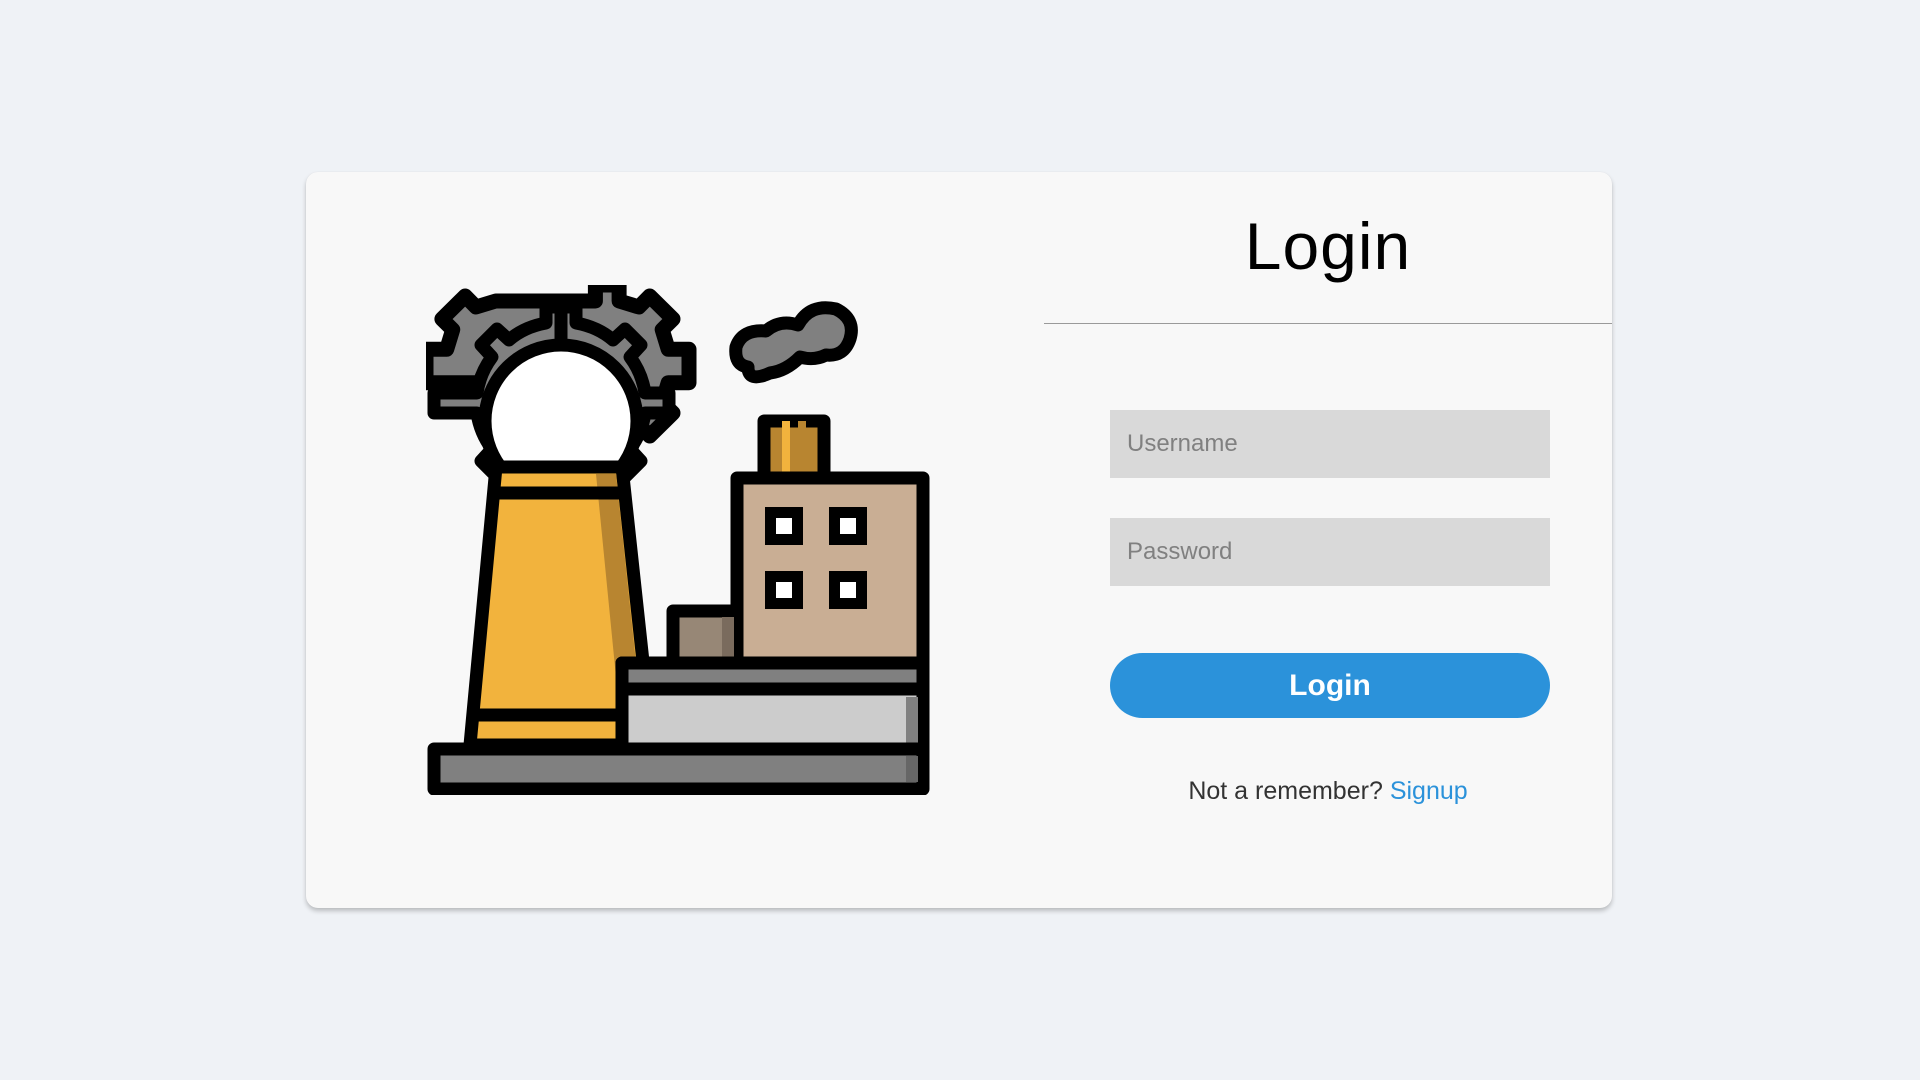 The width and height of the screenshot is (1920, 1080). Describe the element at coordinates (1429, 791) in the screenshot. I see `signup-link: Signup` at that location.